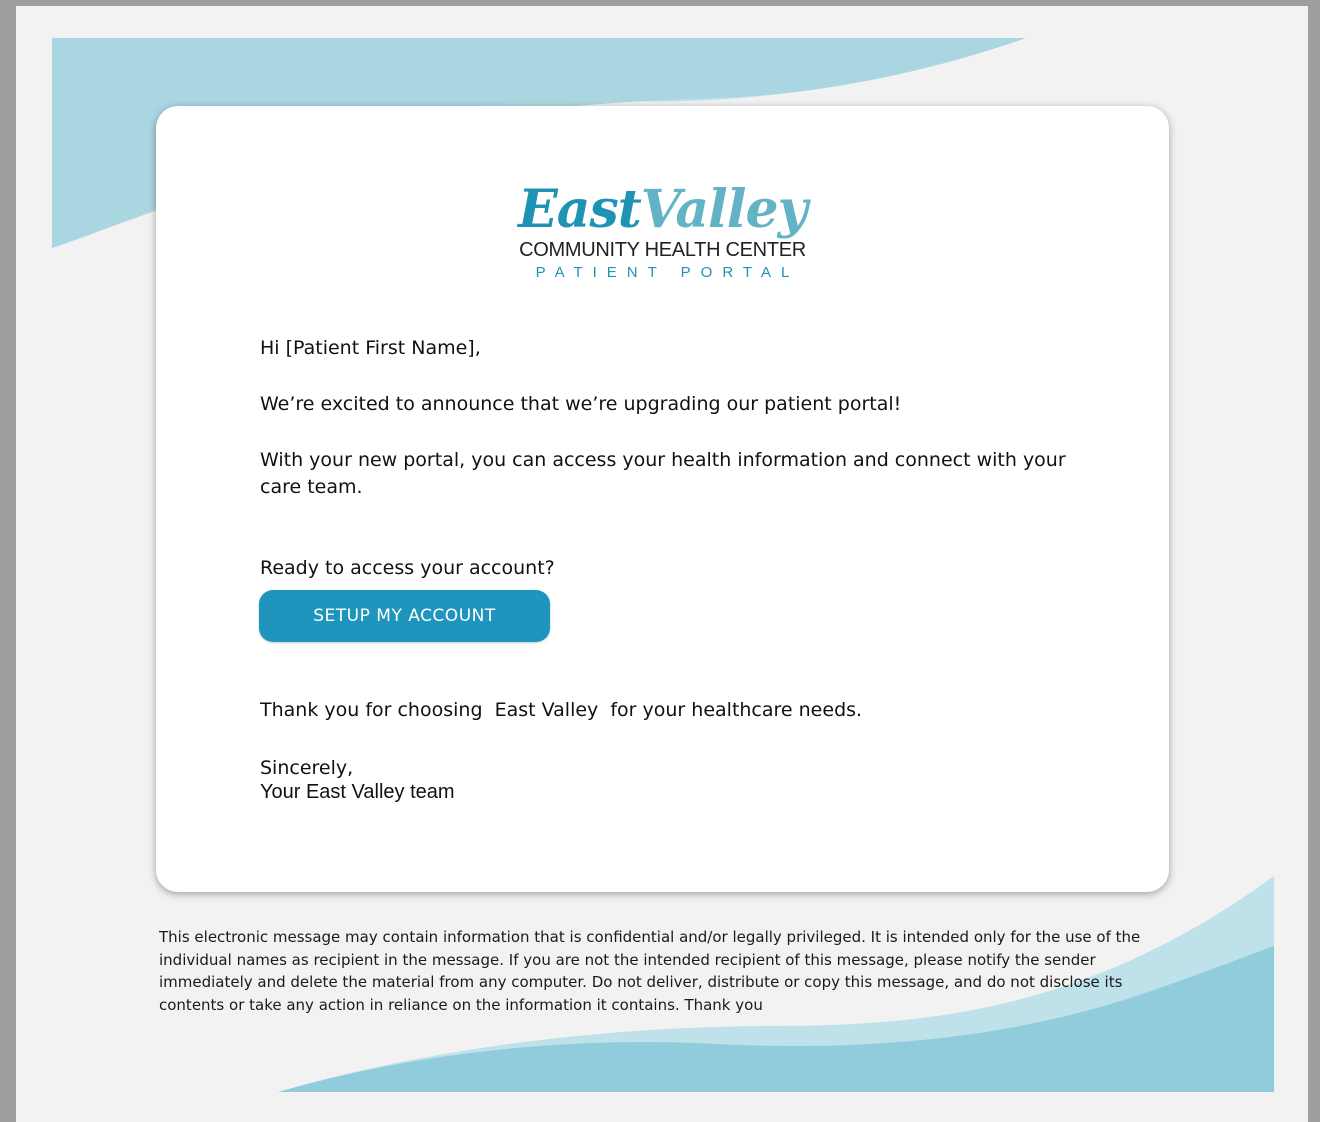 This screenshot has width=1320, height=1122. What do you see at coordinates (370, 348) in the screenshot?
I see `greeting: Hi [Patient First Name],` at bounding box center [370, 348].